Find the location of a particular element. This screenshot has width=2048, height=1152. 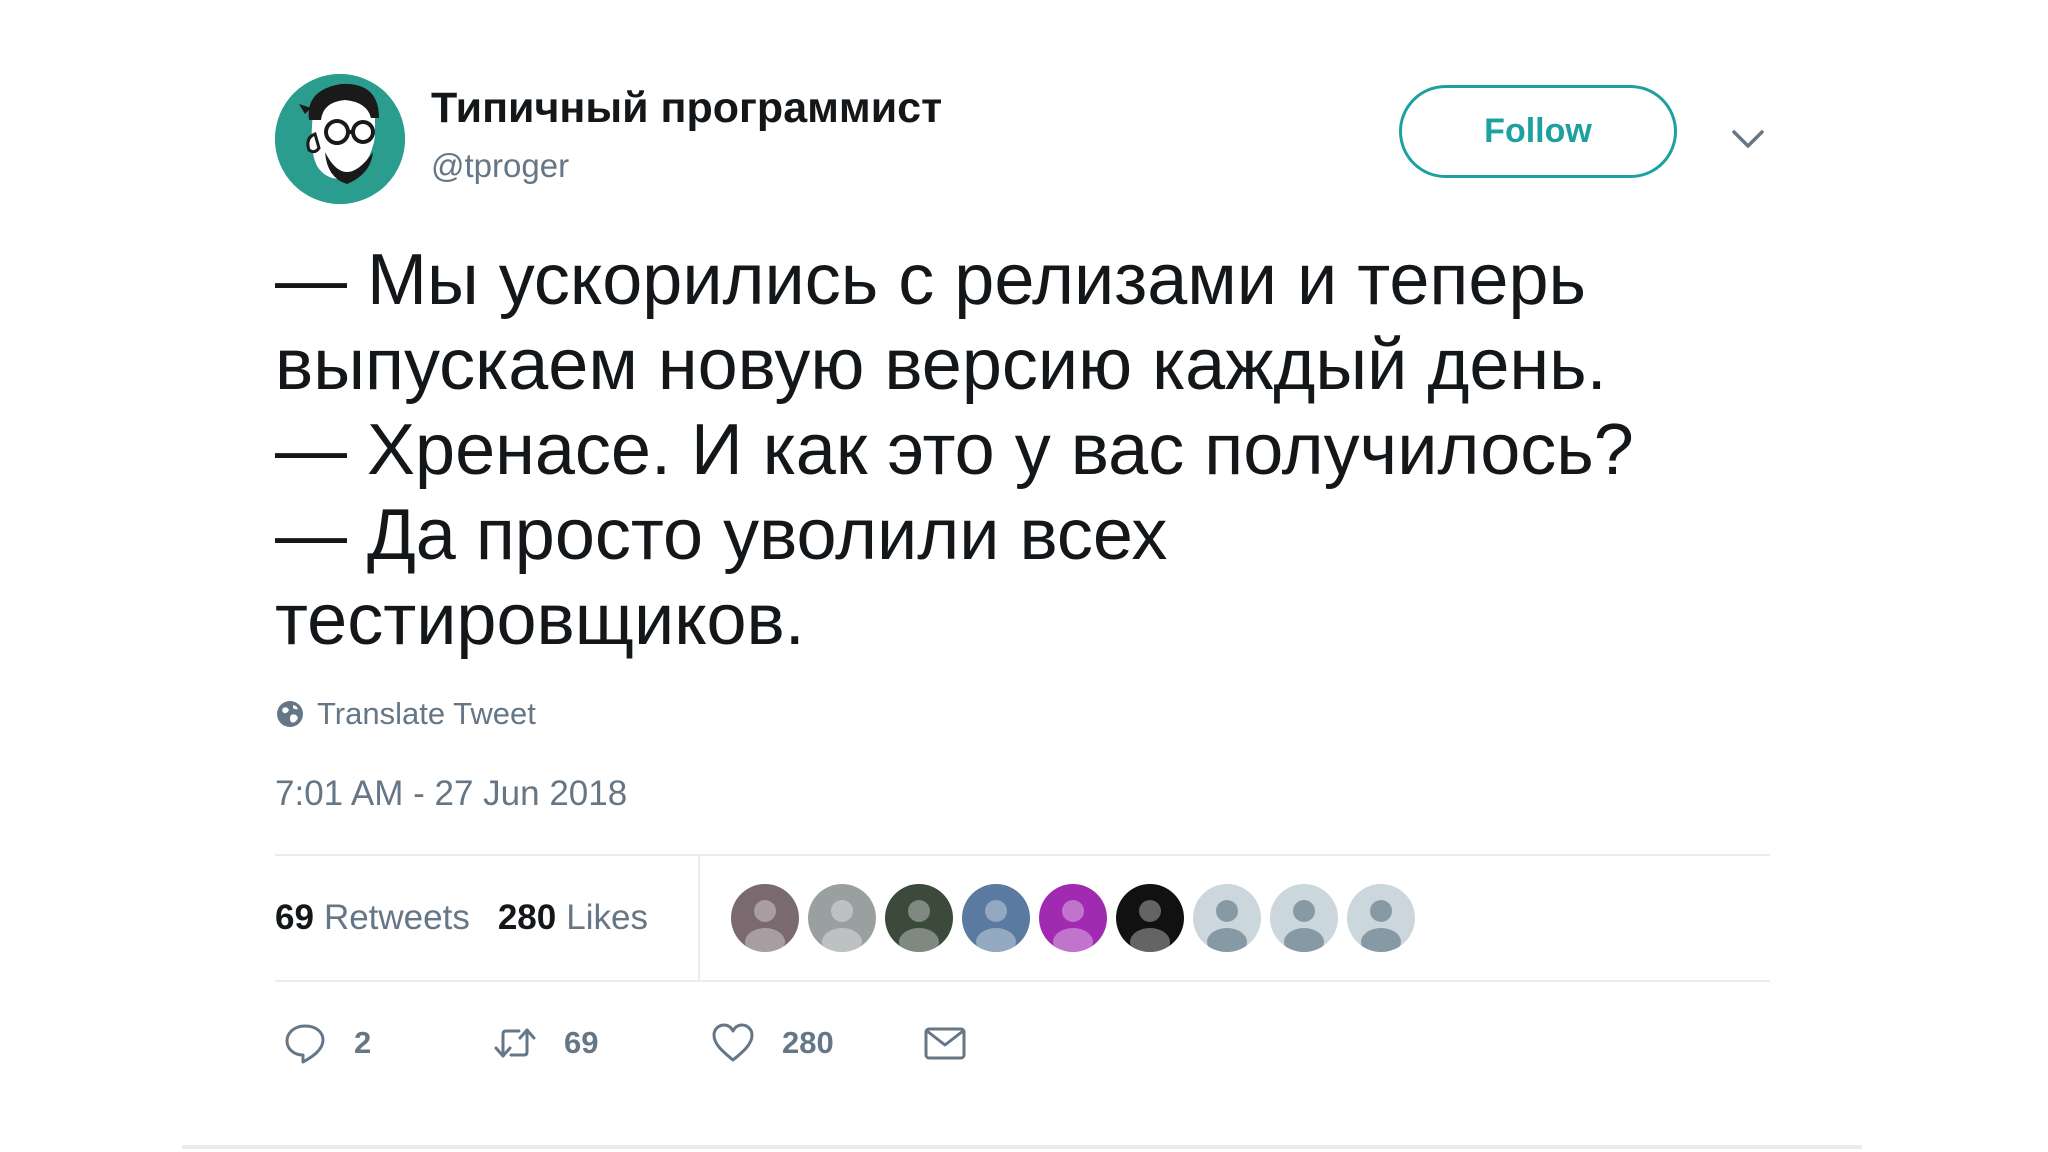

retweets-stat: 69 Retweets is located at coordinates (372, 918).